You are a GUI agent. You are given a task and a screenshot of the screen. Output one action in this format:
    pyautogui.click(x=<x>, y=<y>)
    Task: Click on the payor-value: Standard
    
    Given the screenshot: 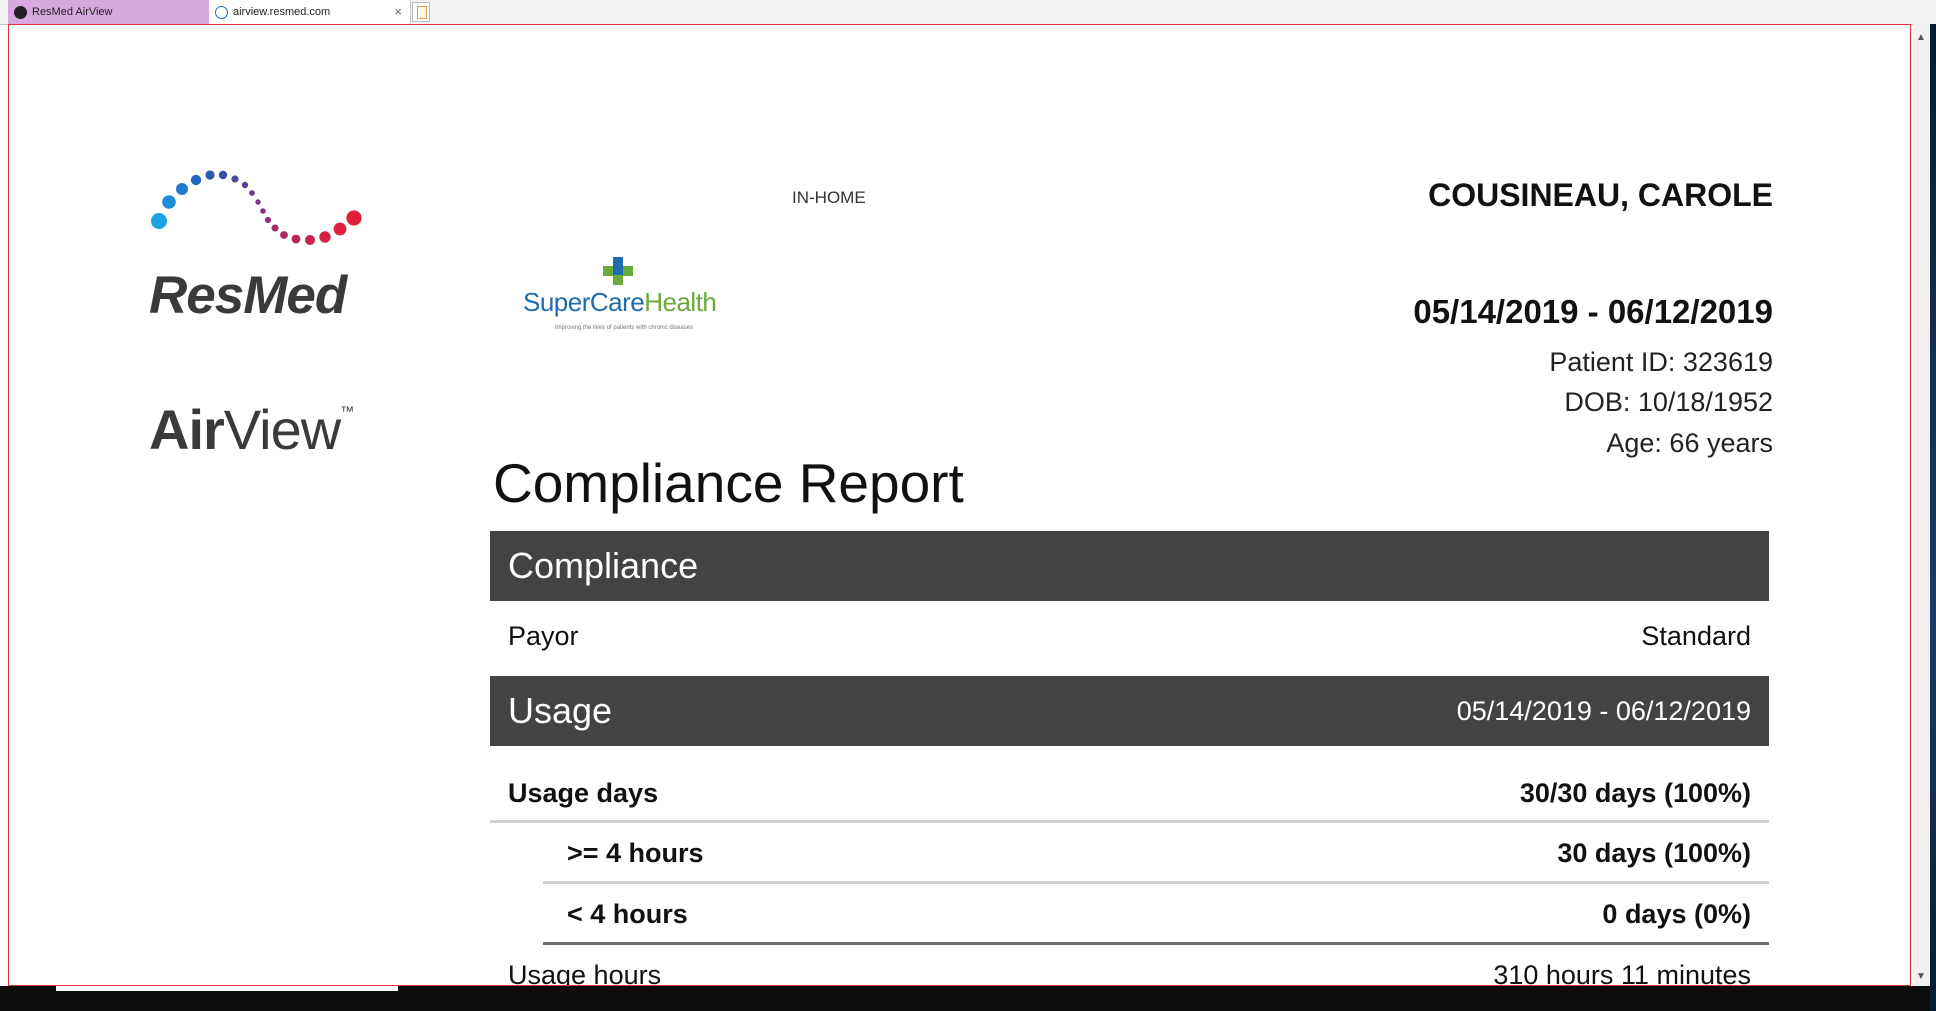 What is the action you would take?
    pyautogui.click(x=1696, y=635)
    